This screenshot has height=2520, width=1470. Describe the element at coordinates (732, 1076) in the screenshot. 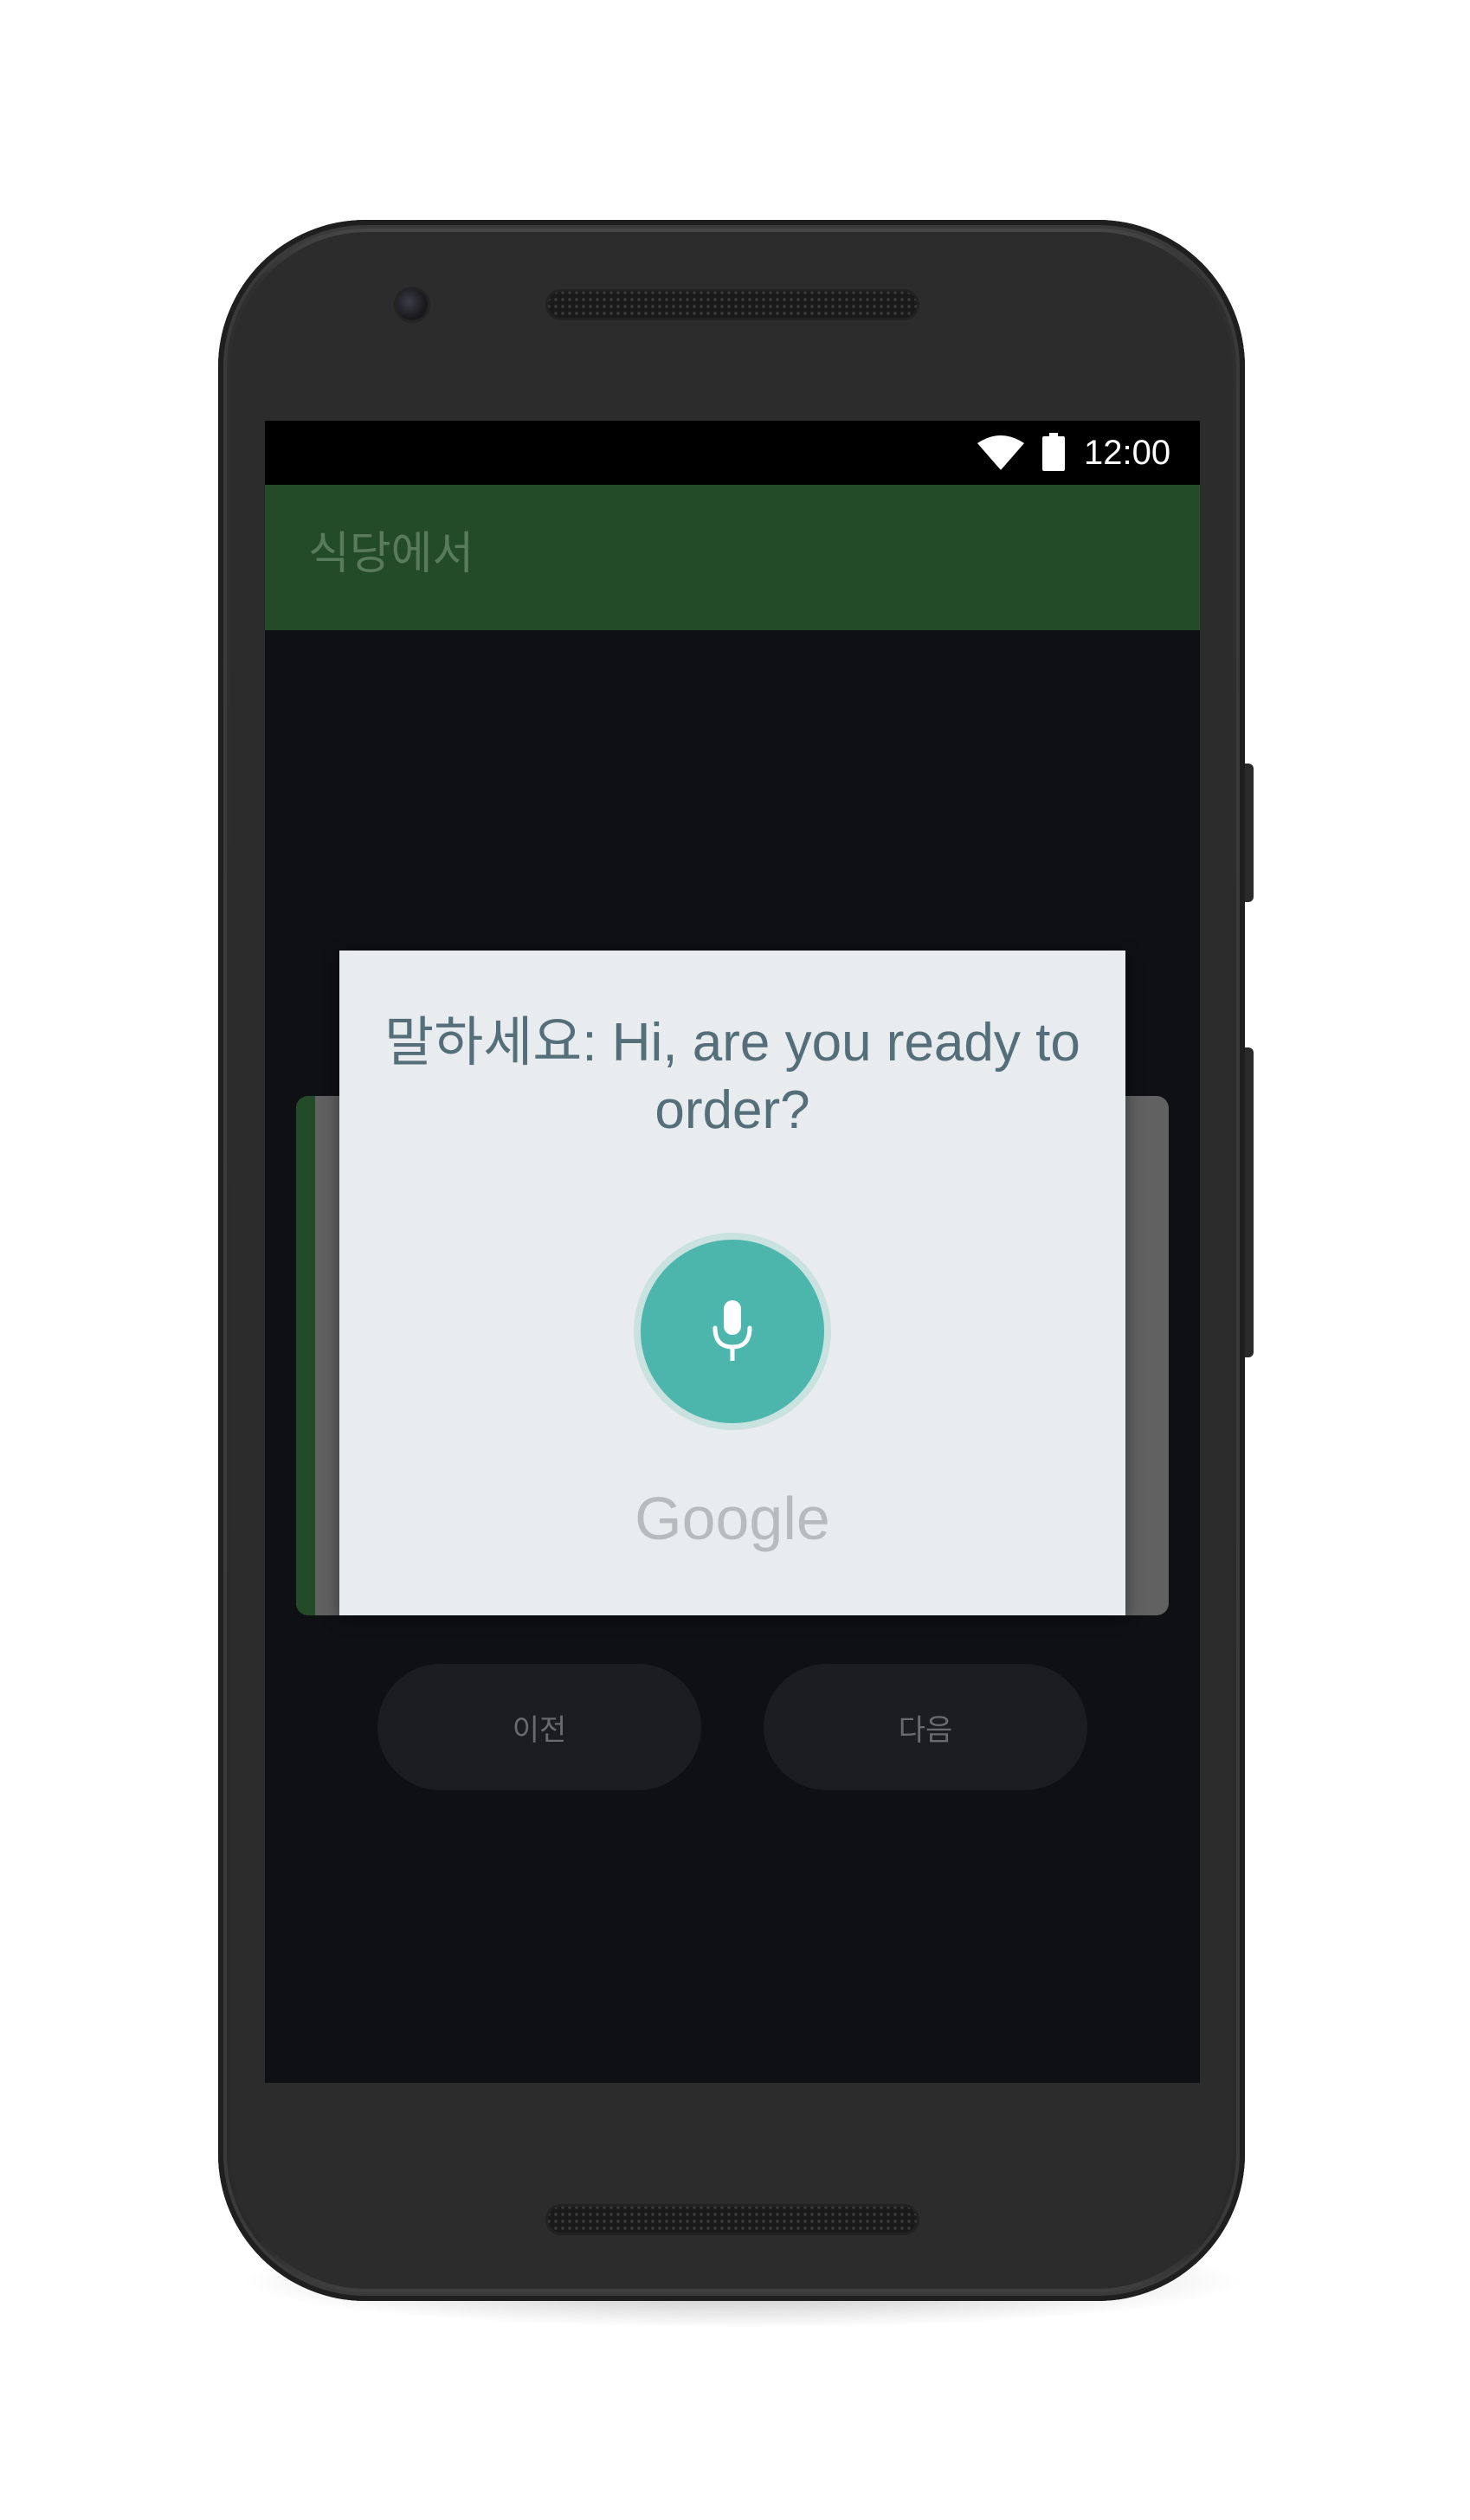

I see `speech-prompt: 말하세요: Hi, are you ready to order?` at that location.